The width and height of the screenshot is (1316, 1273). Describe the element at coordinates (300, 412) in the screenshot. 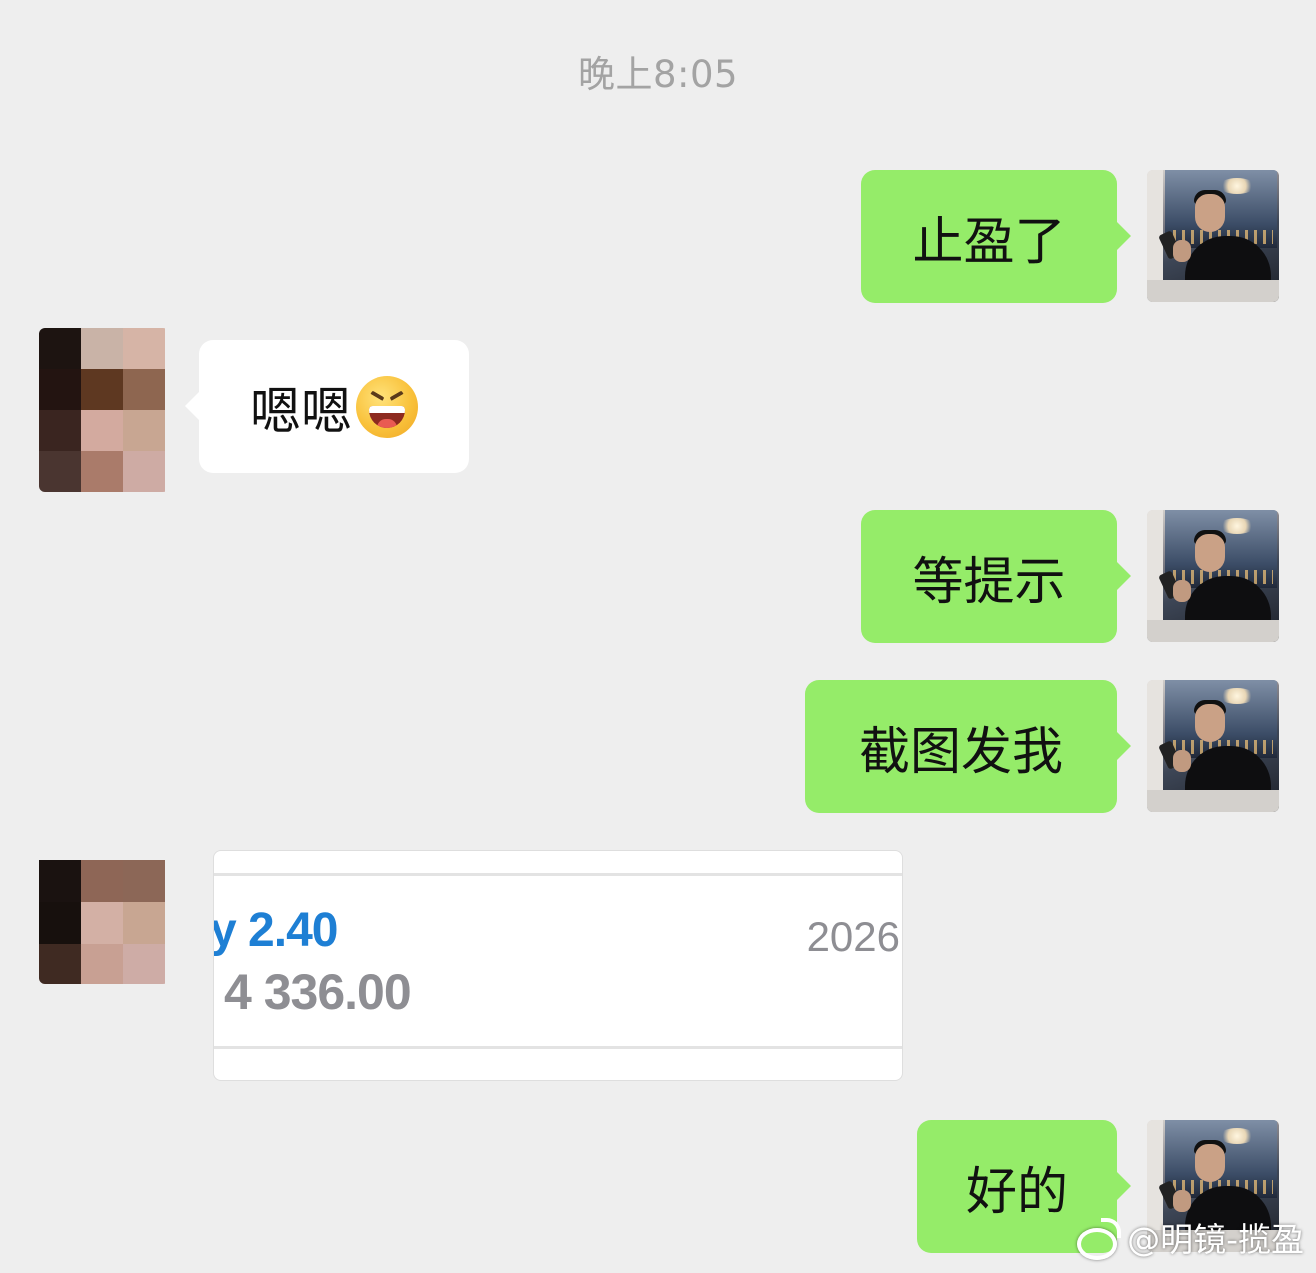

I see `message-text: 嗯嗯` at that location.